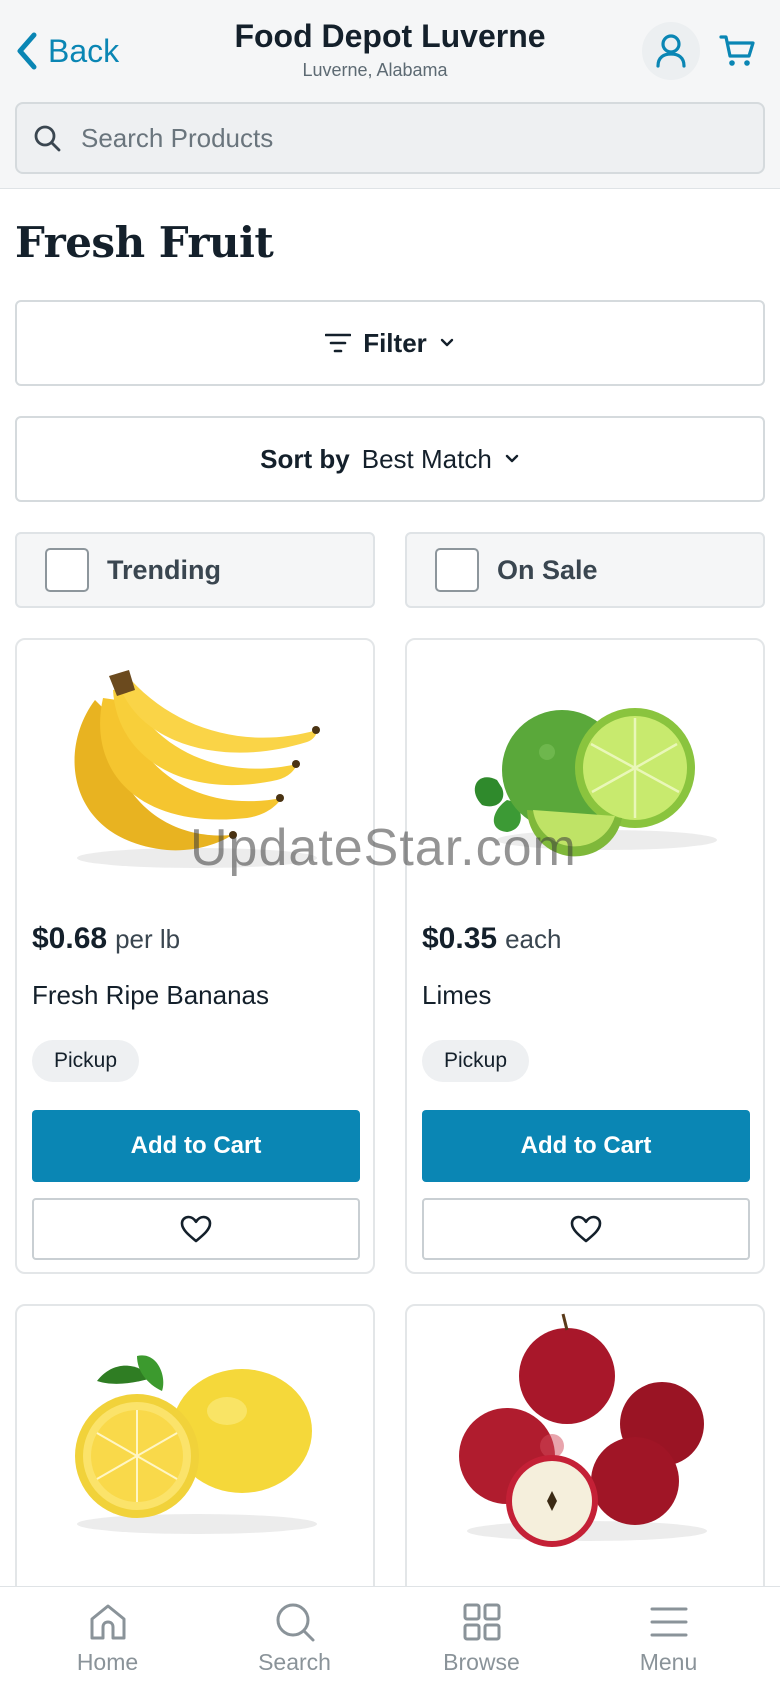 The image size is (780, 1691). What do you see at coordinates (67, 570) in the screenshot?
I see `trending-checkbox` at bounding box center [67, 570].